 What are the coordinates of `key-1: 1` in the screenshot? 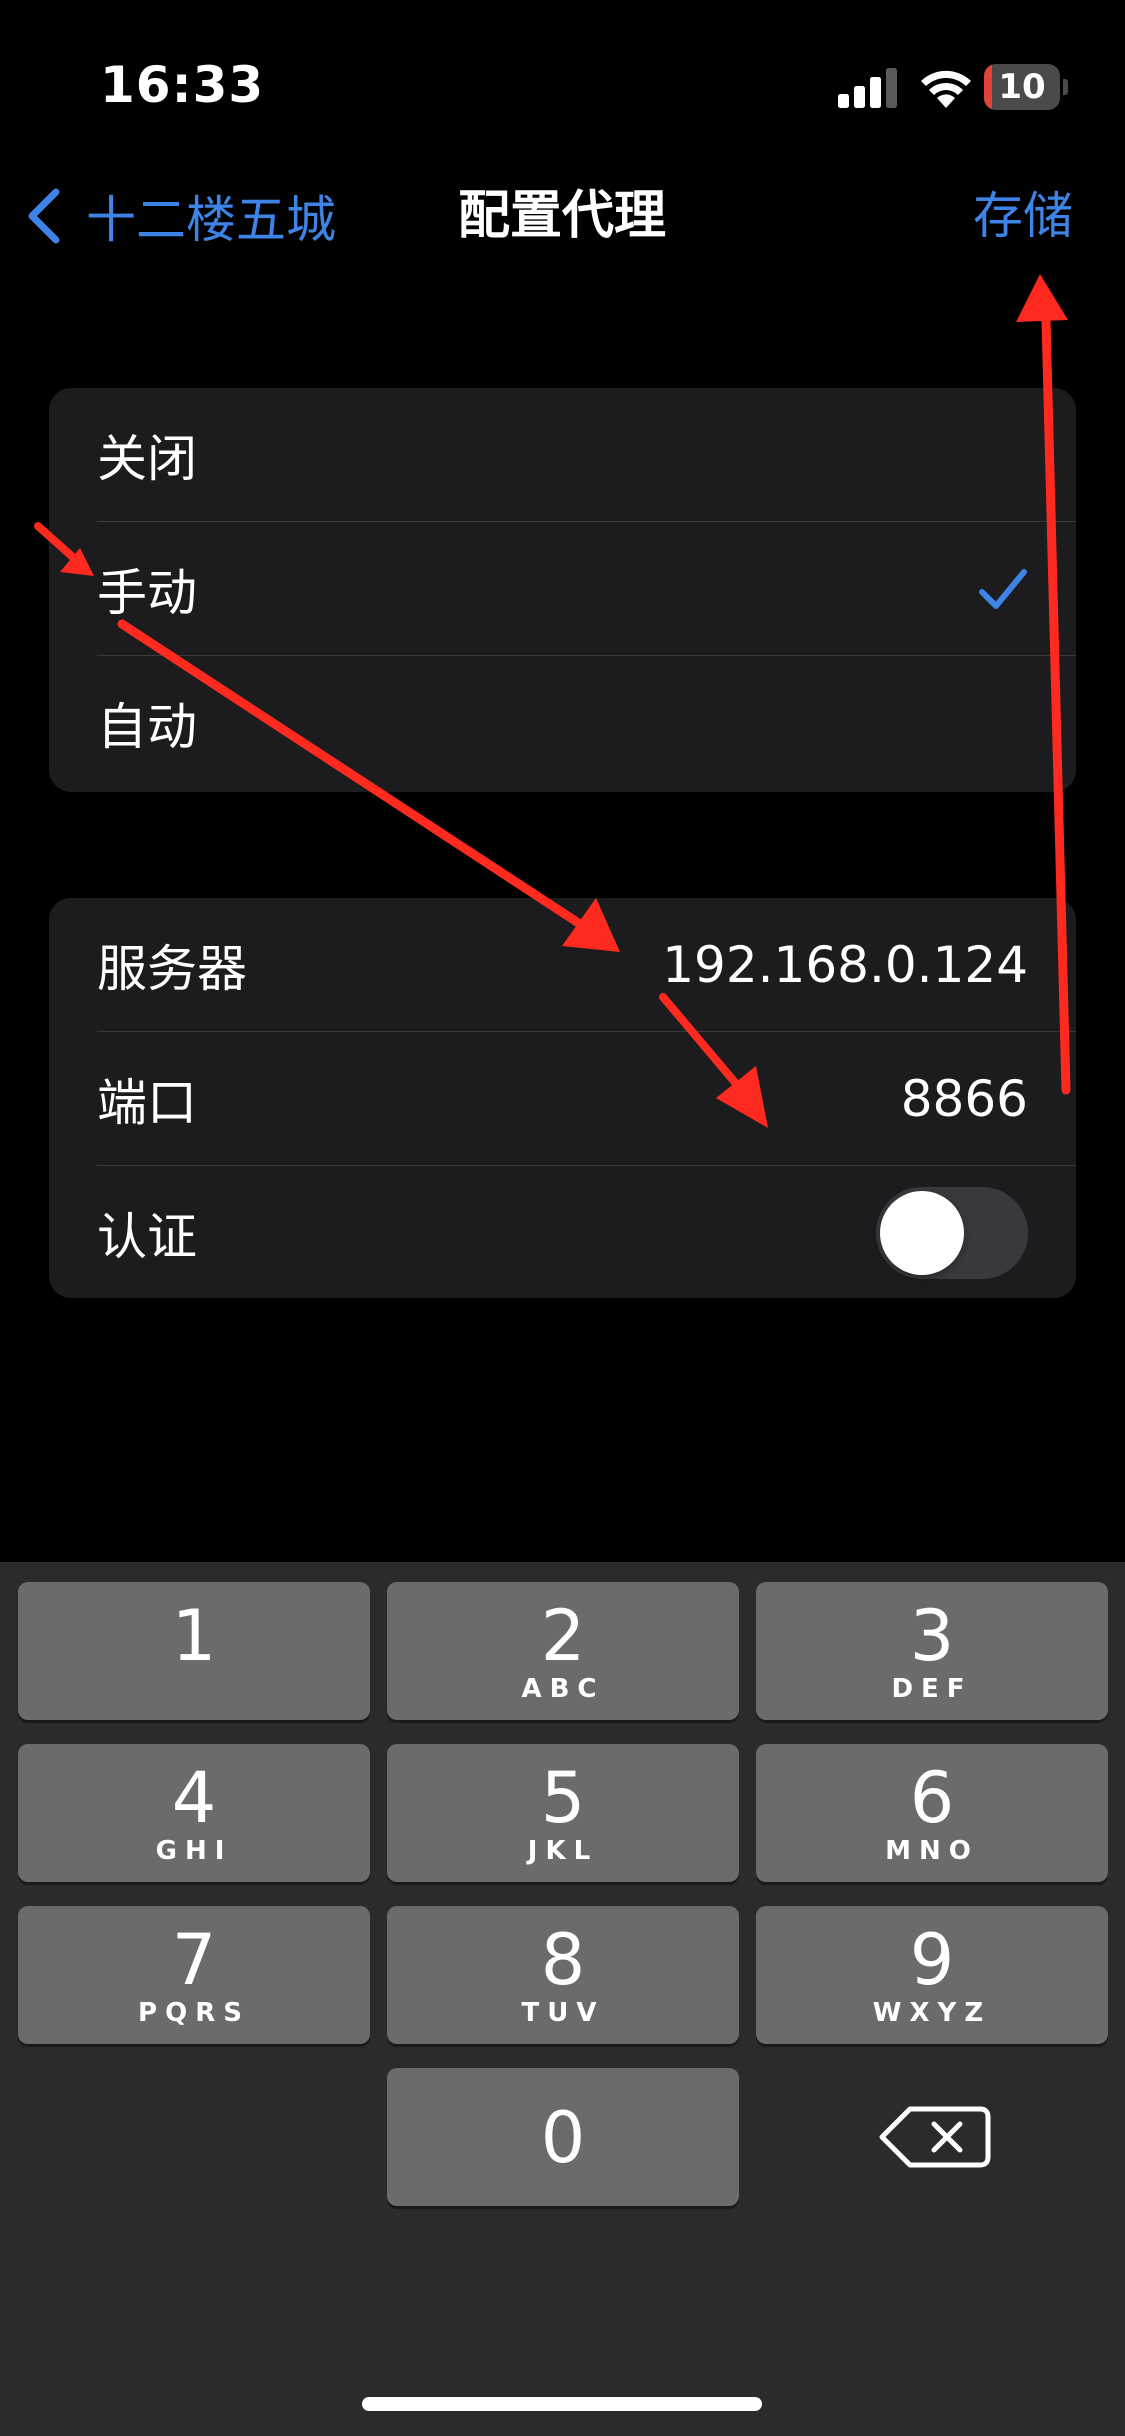 It's located at (194, 1651).